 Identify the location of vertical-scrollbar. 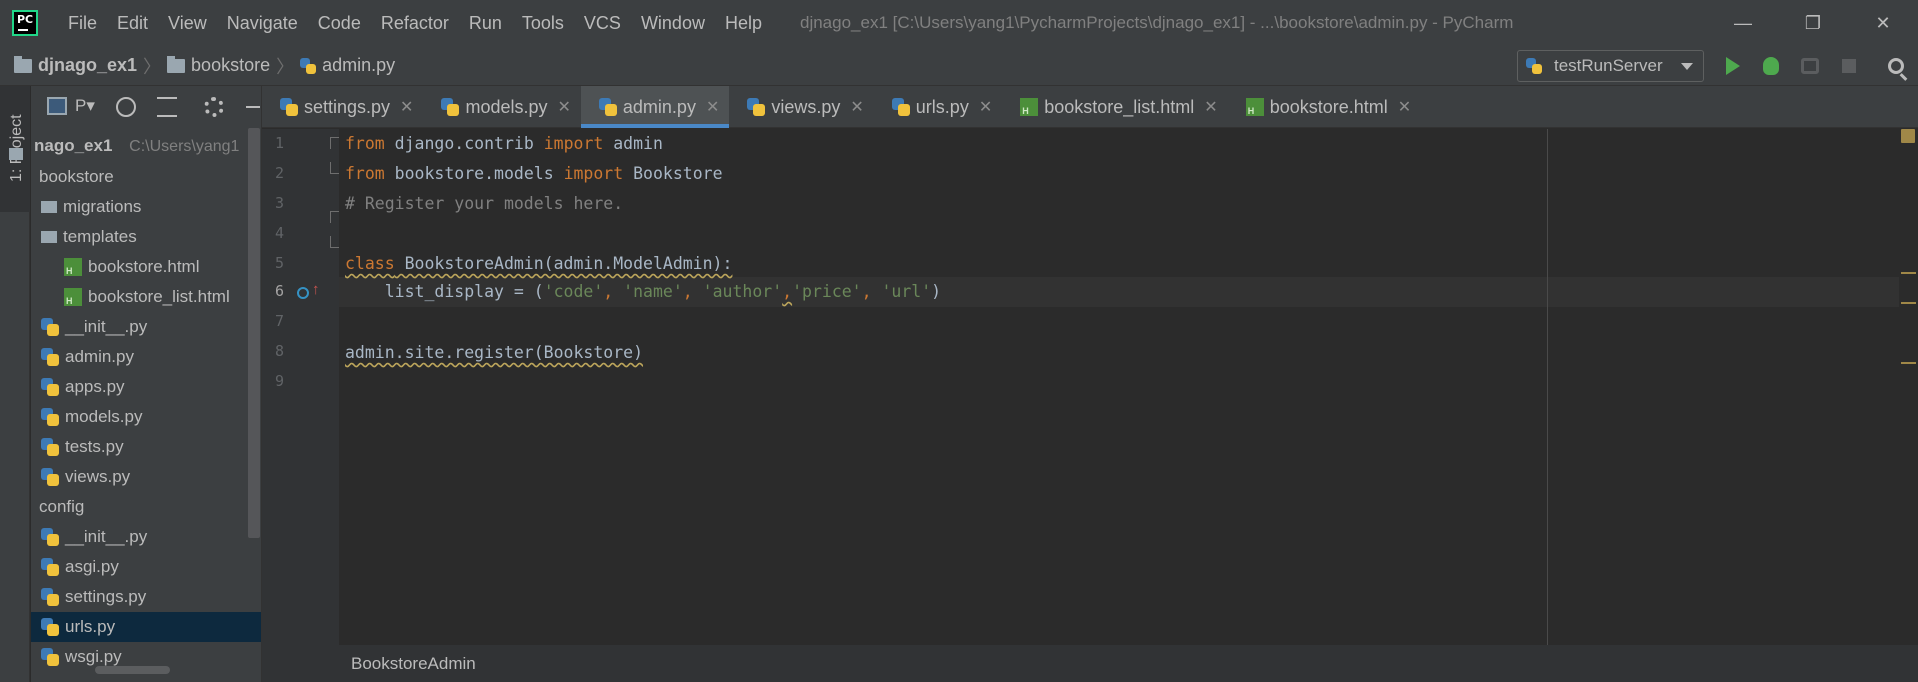
(254, 333).